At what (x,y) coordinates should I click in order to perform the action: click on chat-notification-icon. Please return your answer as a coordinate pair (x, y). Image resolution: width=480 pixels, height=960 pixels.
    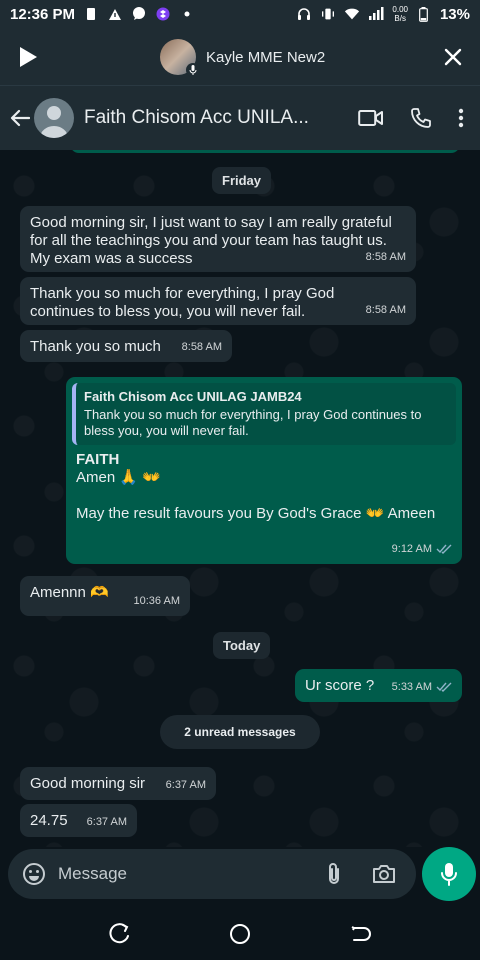
    Looking at the image, I should click on (139, 14).